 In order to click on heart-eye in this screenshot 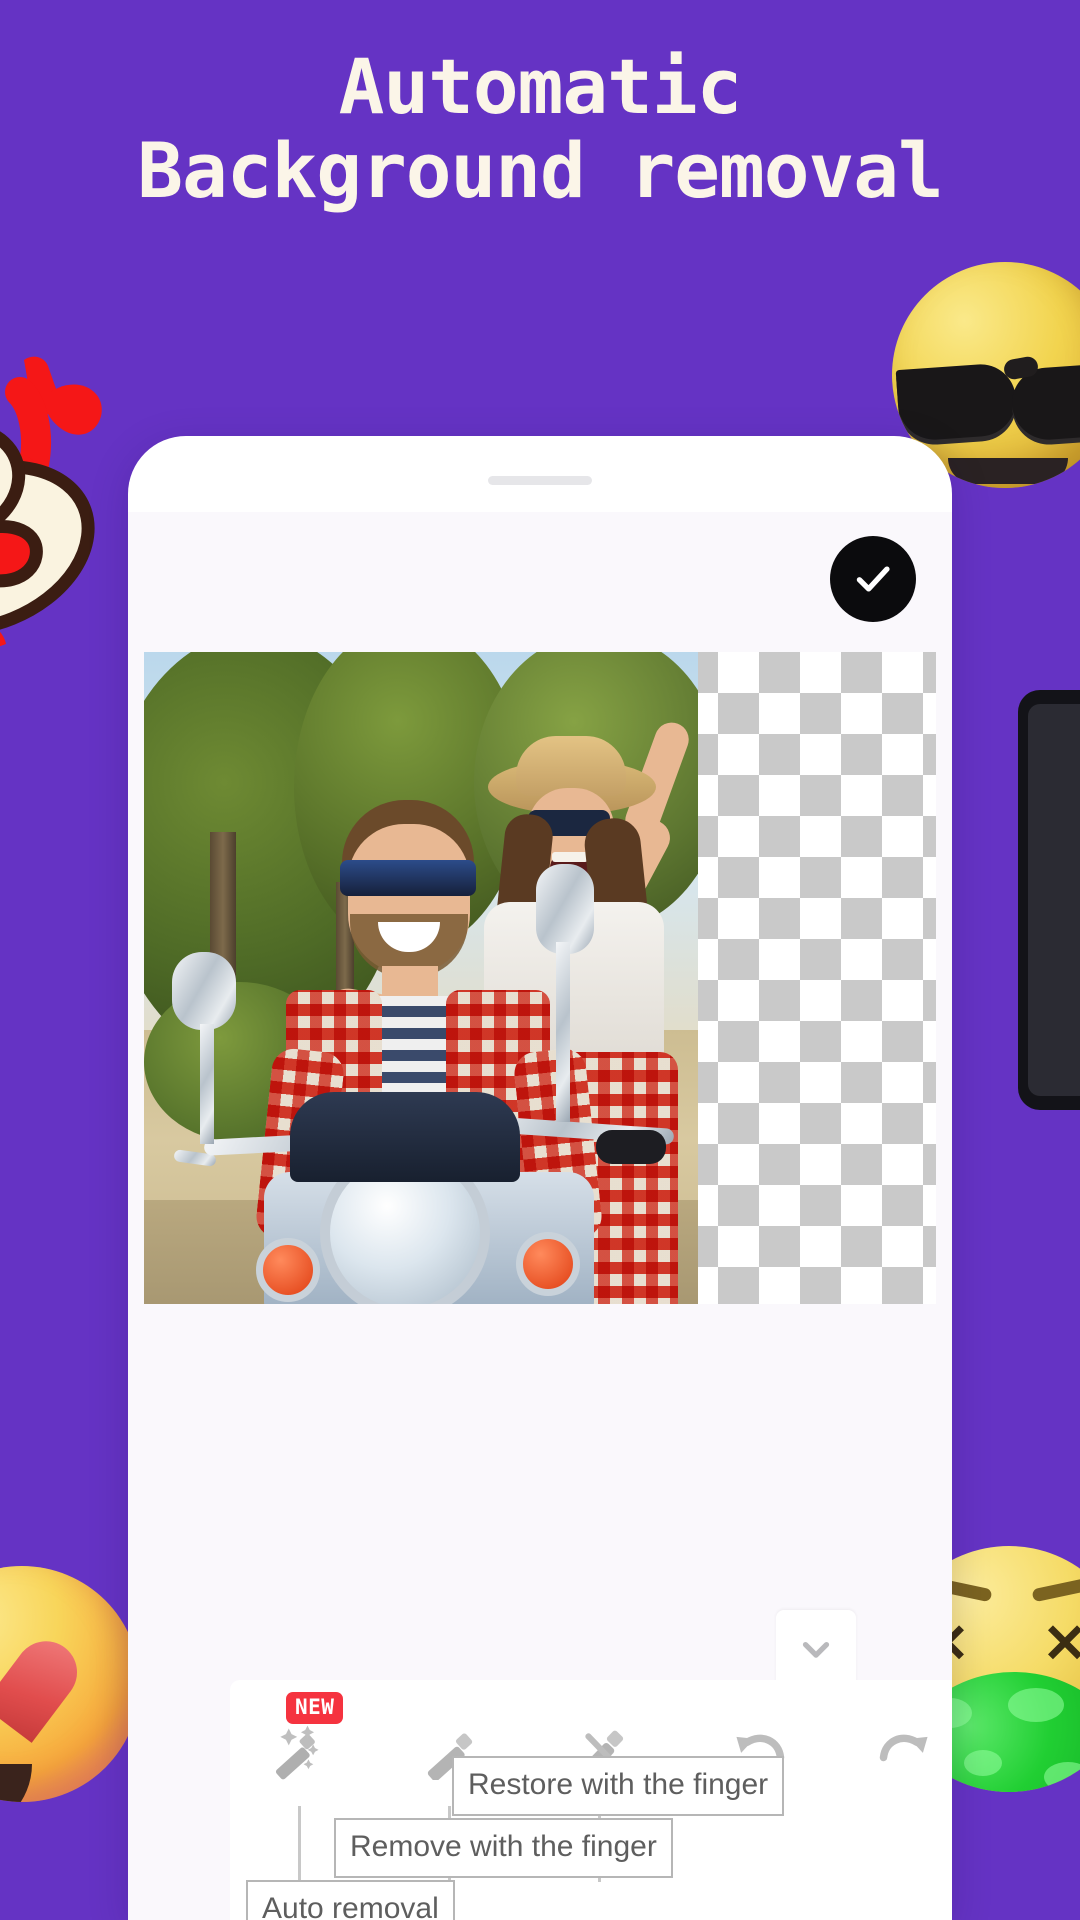, I will do `click(29, 1705)`.